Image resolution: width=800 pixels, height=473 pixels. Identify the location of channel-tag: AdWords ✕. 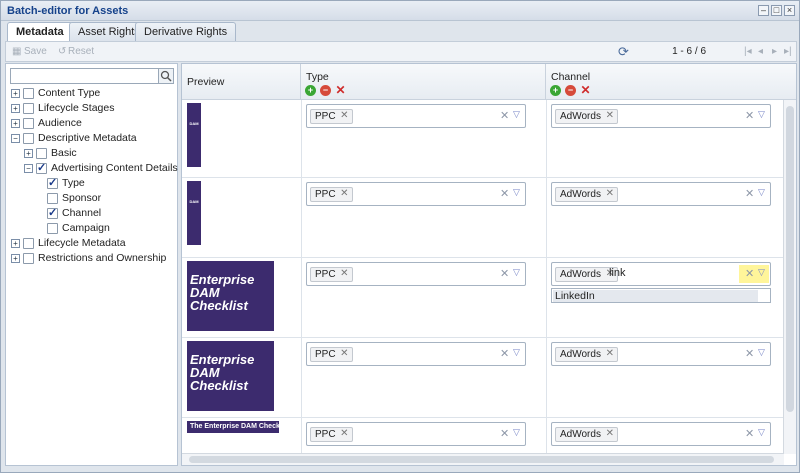
(586, 434).